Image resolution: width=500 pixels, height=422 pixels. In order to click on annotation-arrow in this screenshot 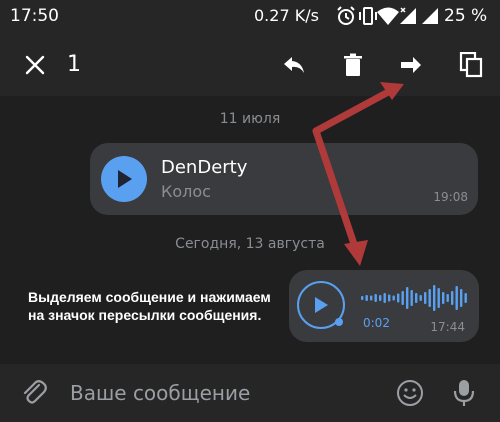, I will do `click(358, 174)`.